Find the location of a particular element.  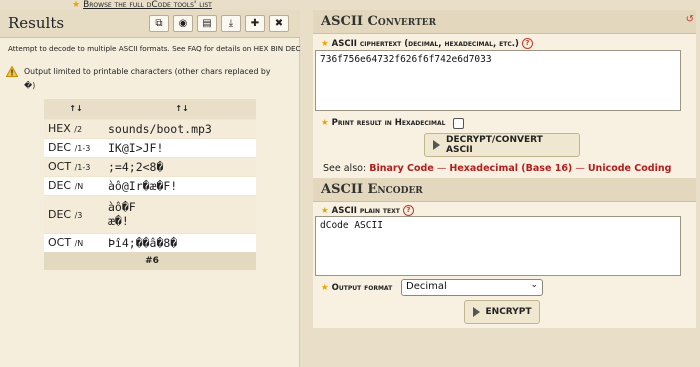

browse-tools-link: ★ Browse the full dCode tools' list is located at coordinates (142, 5).